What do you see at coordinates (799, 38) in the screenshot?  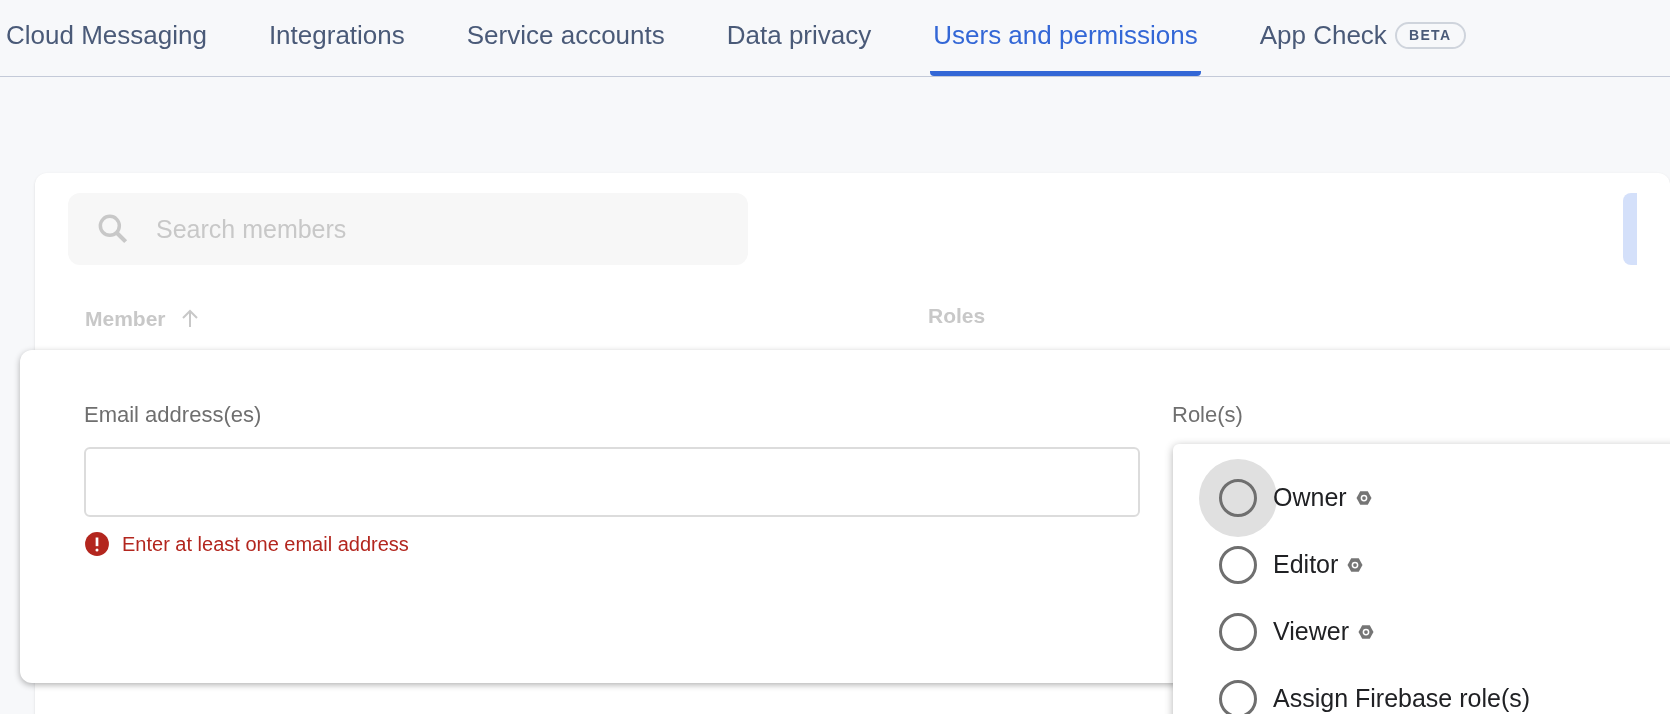 I see `tab: Data privacy` at bounding box center [799, 38].